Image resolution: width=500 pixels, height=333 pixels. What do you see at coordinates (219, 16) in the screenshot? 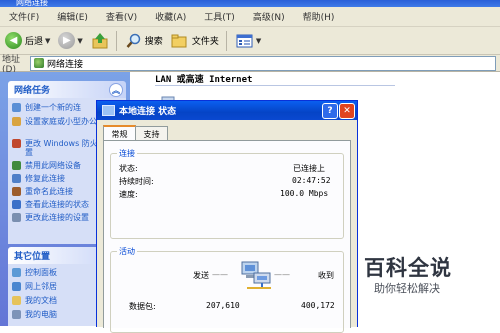
I see `menu-tools: 工具(T)` at bounding box center [219, 16].